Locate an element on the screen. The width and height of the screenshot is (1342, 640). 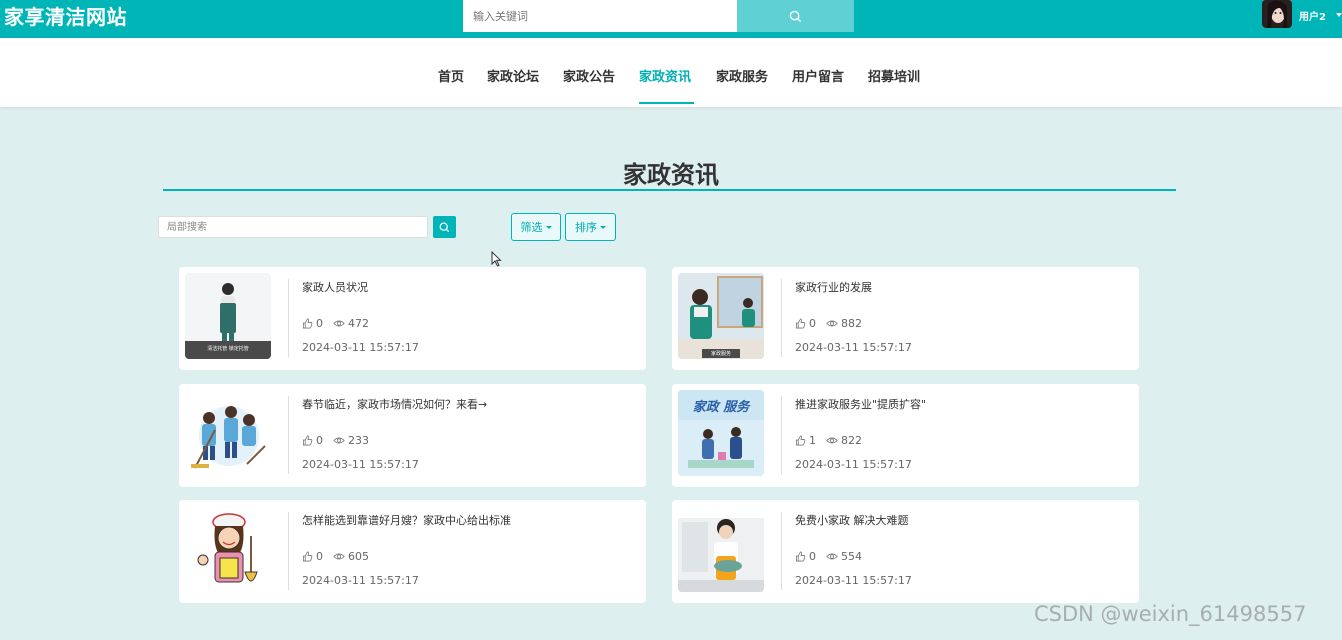
thumbnail-caption: 家政服务 is located at coordinates (720, 354).